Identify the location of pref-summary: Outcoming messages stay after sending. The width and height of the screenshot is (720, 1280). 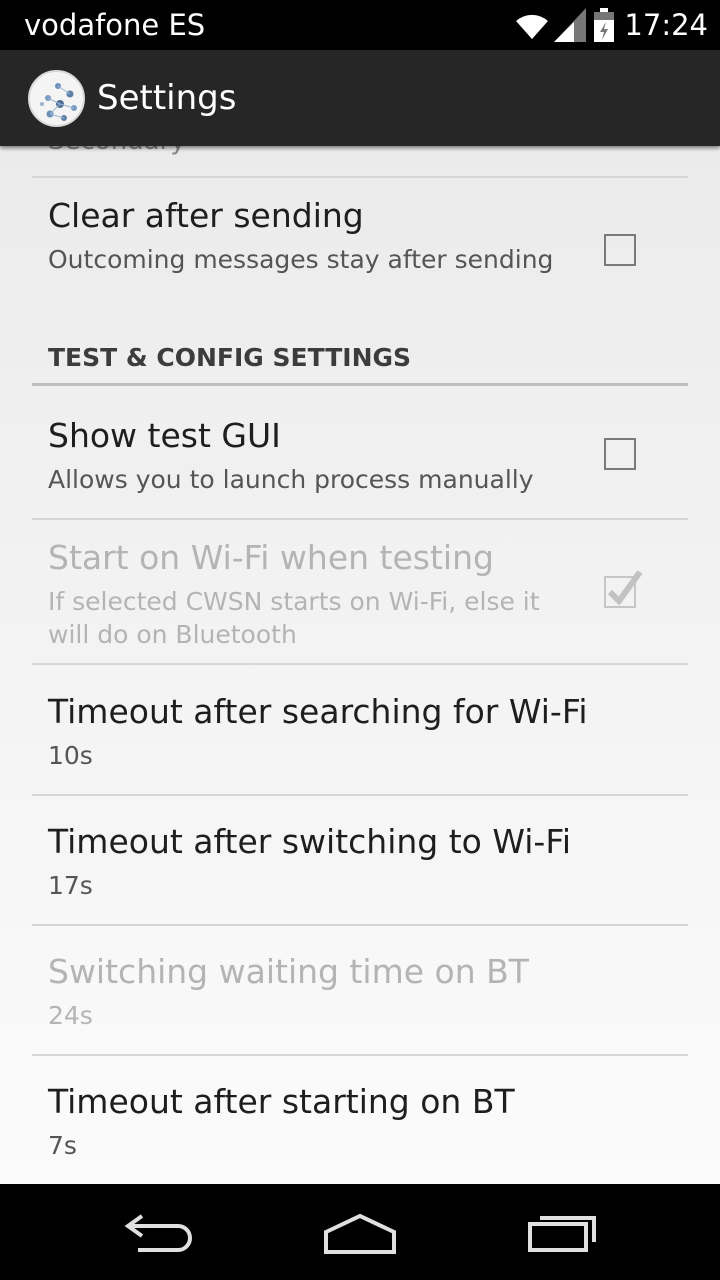
(301, 259).